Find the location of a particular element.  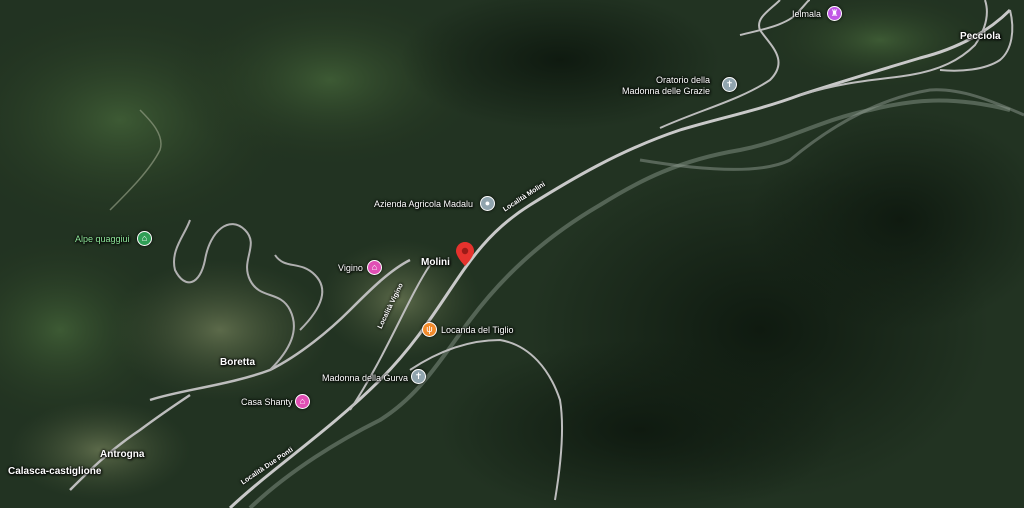

place-label-antrogna: Antrogna is located at coordinates (122, 454).